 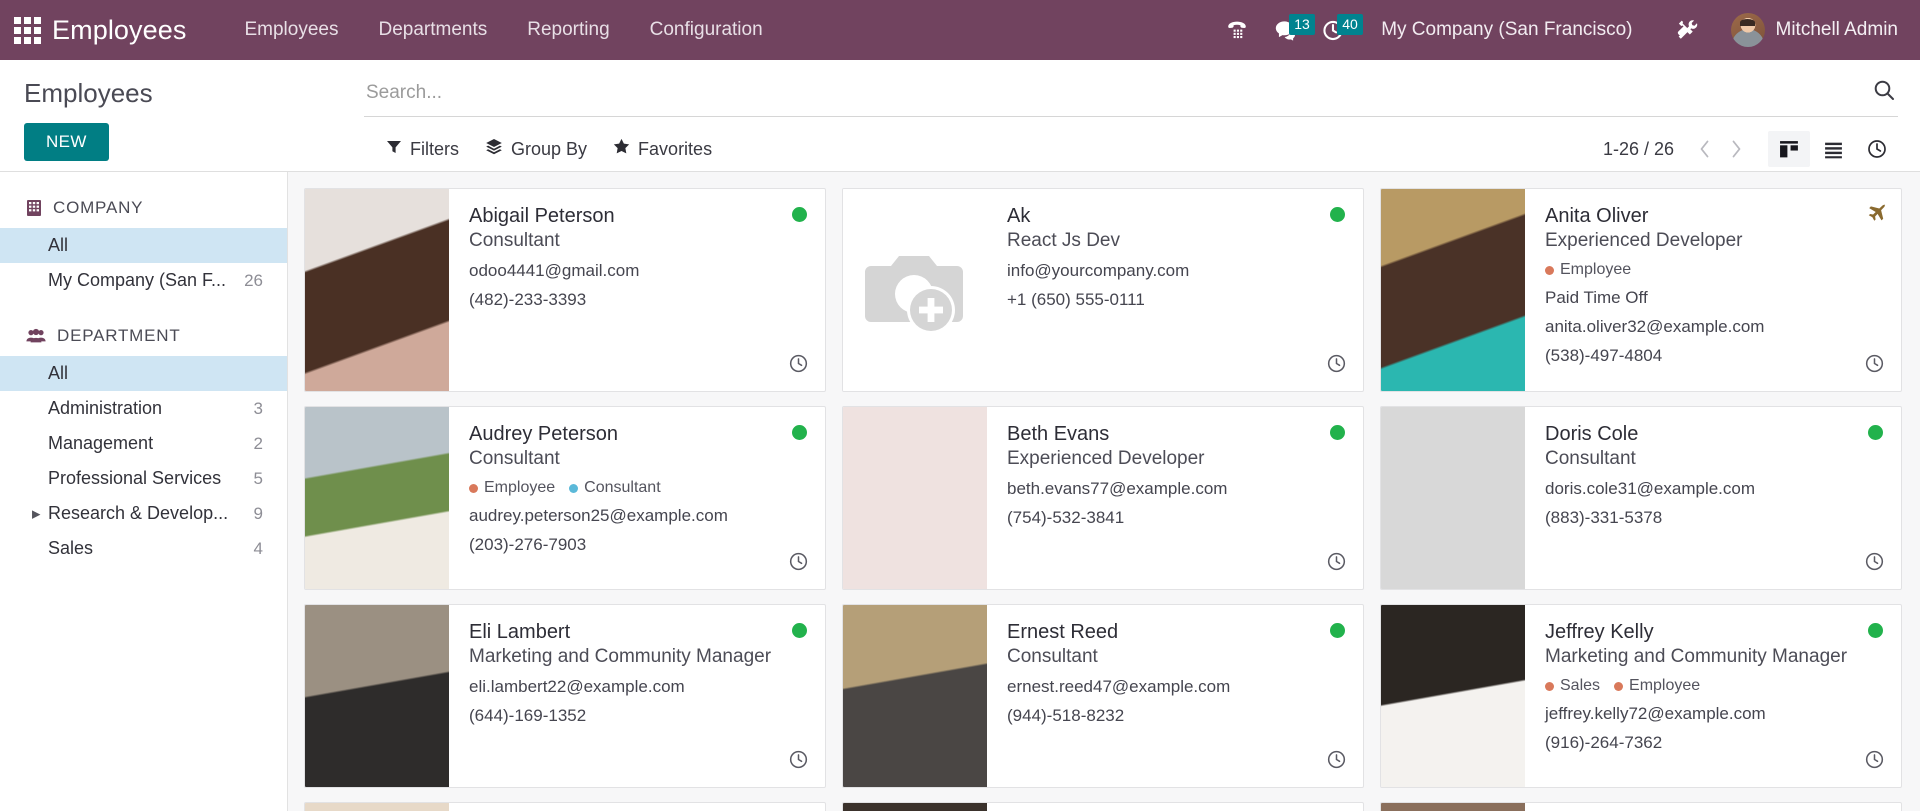 What do you see at coordinates (1789, 149) in the screenshot?
I see `view-kanban-button` at bounding box center [1789, 149].